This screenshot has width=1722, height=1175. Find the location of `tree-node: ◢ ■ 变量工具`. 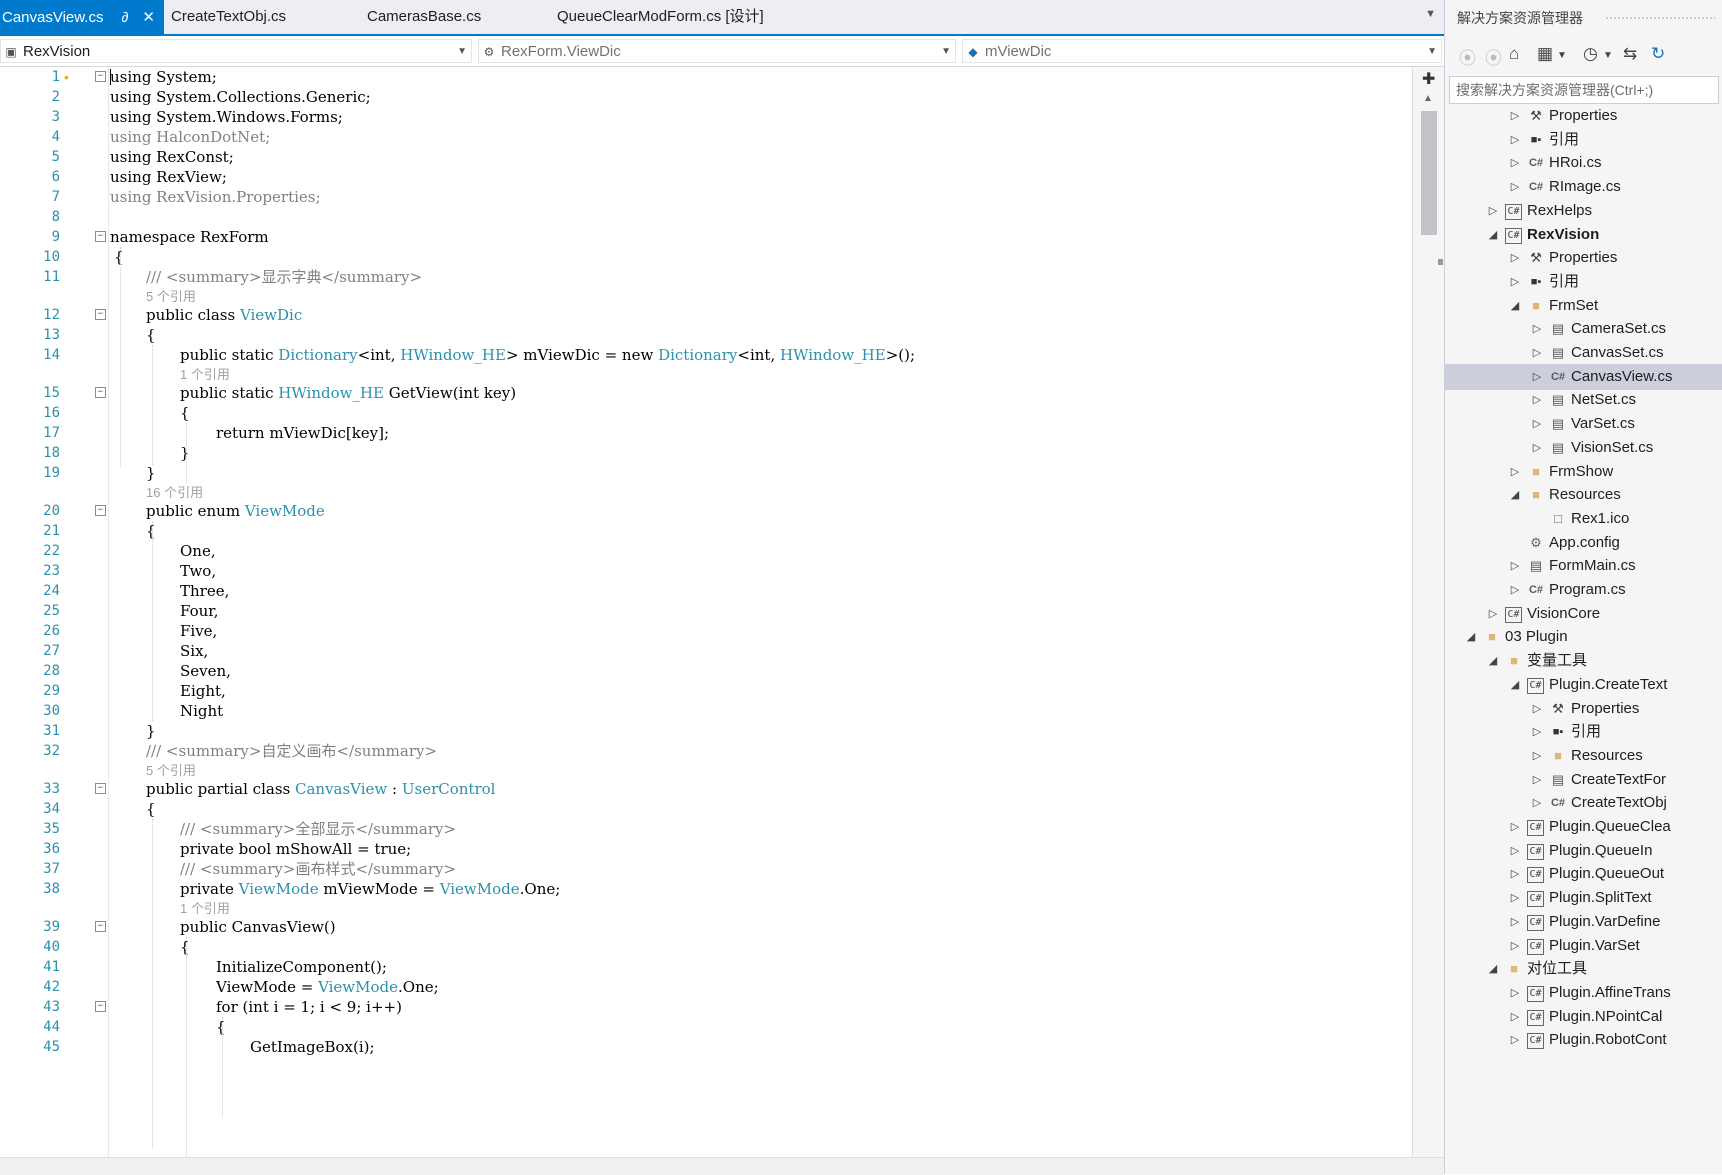

tree-node: ◢ ■ 变量工具 is located at coordinates (1583, 661).